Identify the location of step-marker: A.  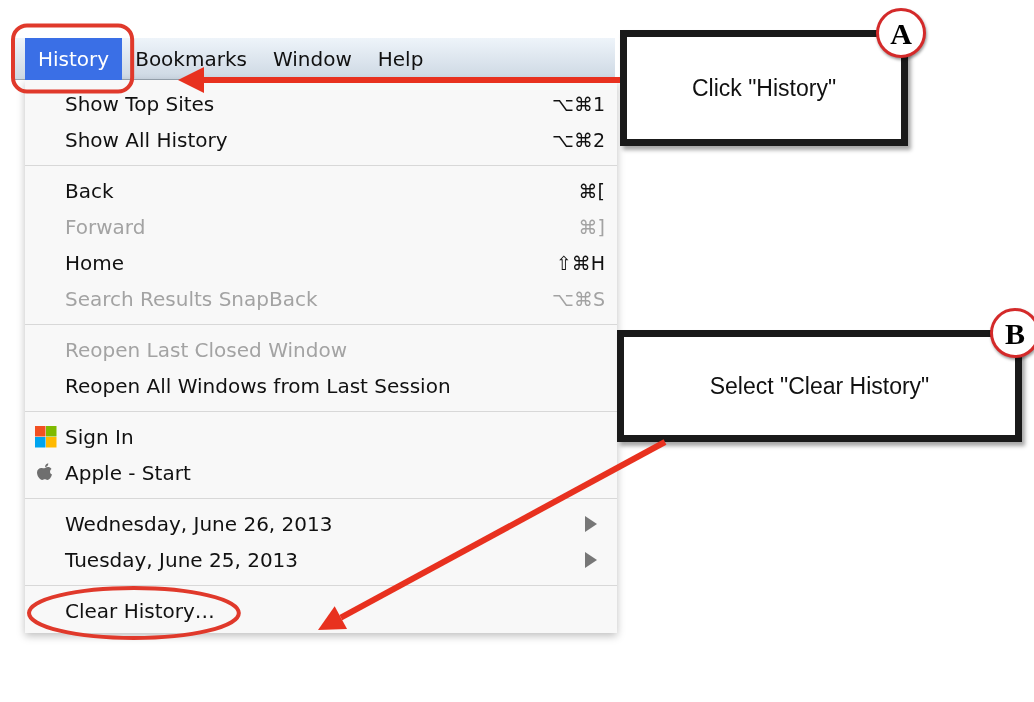
(901, 33).